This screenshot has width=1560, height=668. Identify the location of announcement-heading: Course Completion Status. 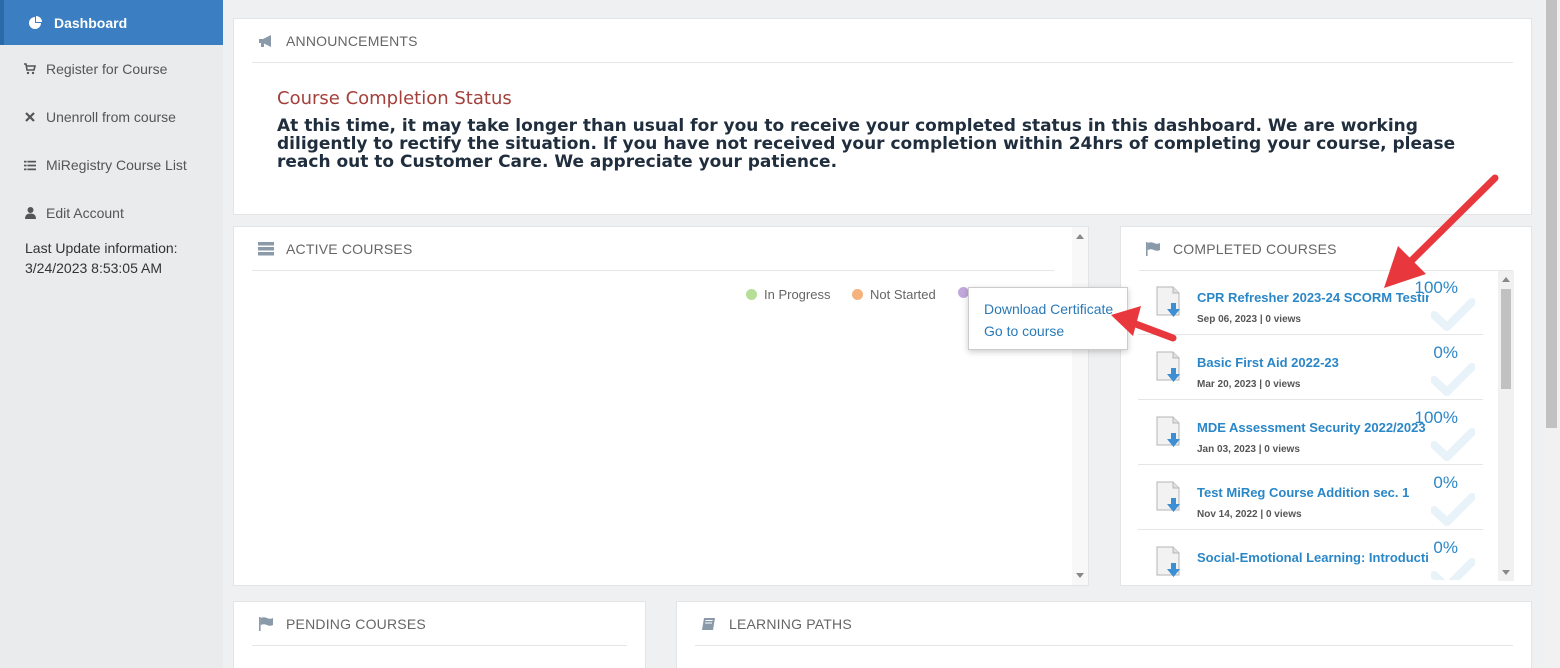
(394, 98).